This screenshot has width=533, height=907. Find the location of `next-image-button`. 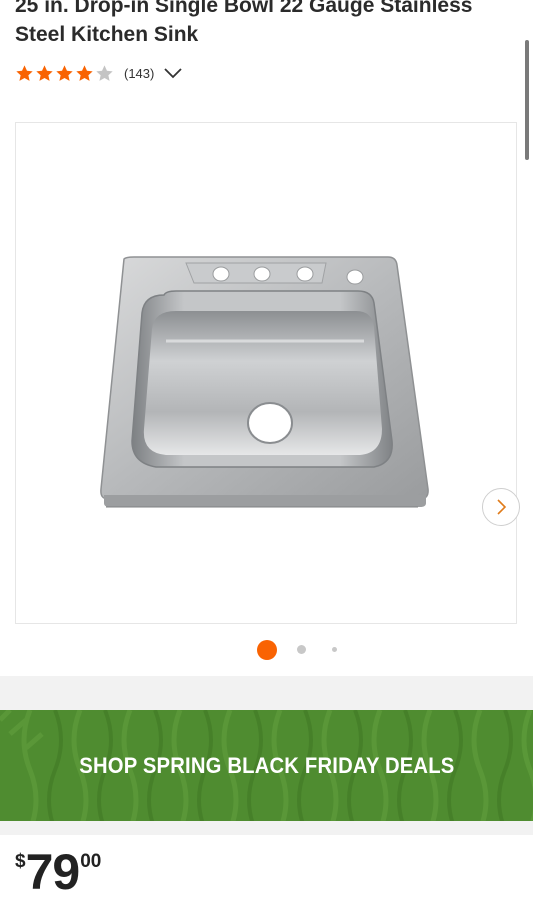

next-image-button is located at coordinates (501, 507).